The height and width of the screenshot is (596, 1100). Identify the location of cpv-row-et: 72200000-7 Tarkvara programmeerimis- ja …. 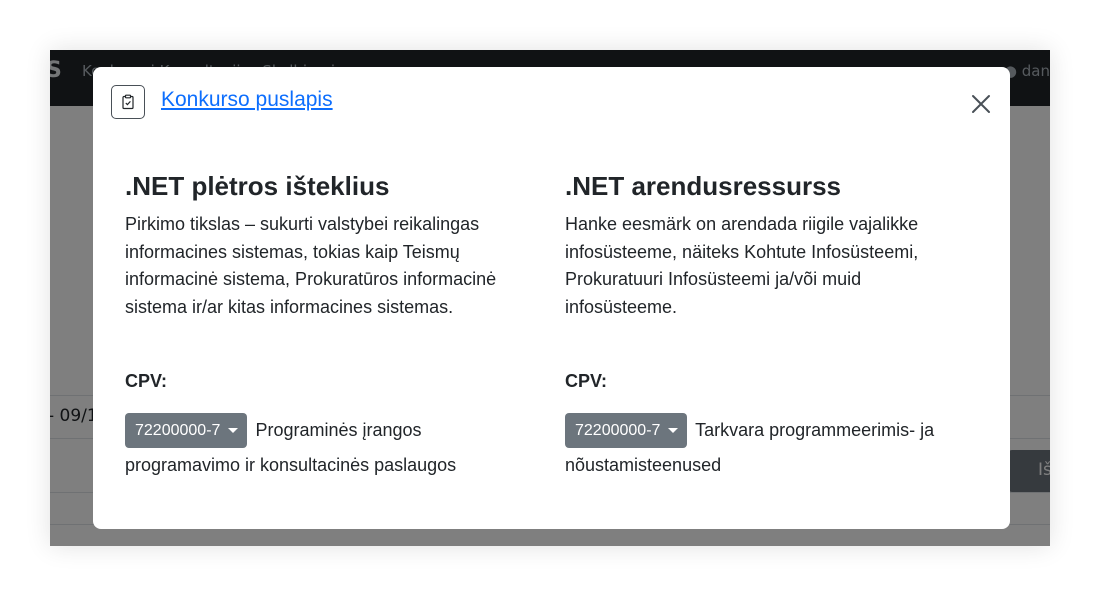
(765, 447).